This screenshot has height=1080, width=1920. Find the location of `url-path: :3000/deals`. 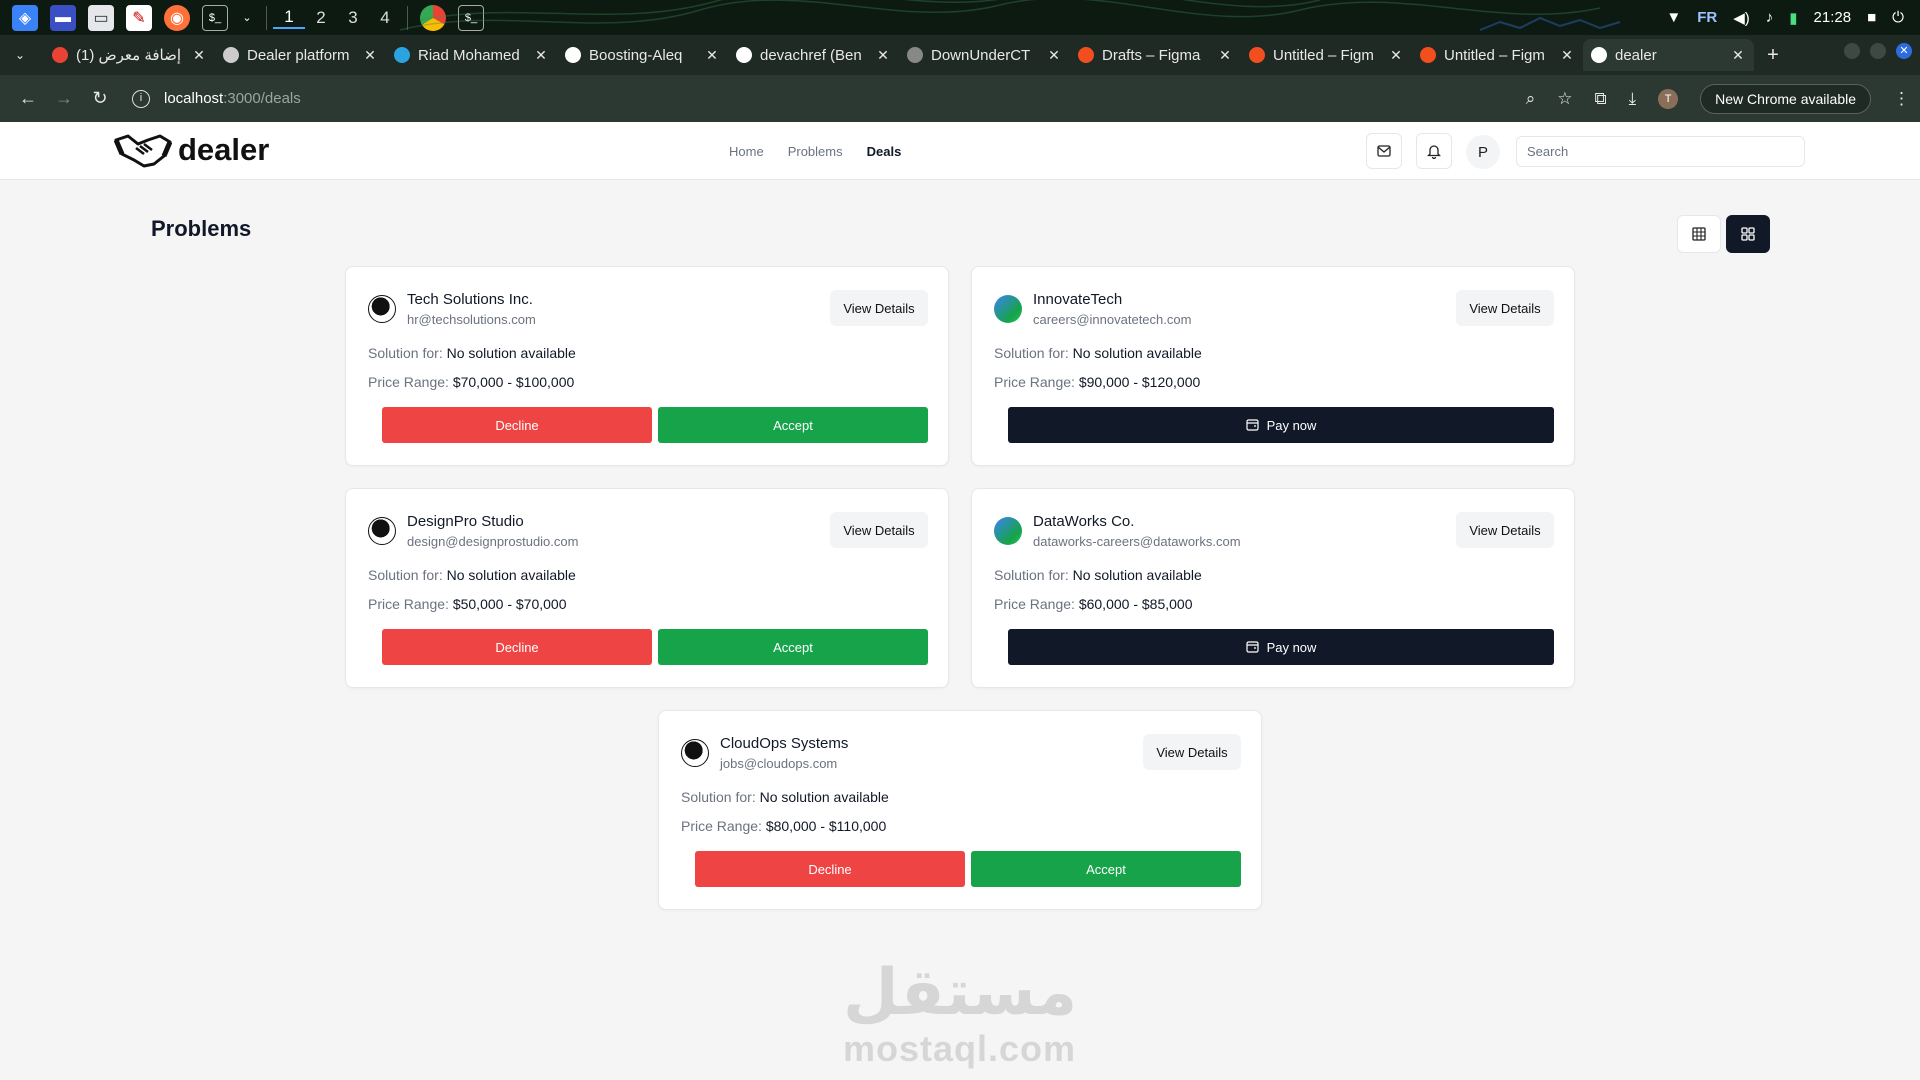

url-path: :3000/deals is located at coordinates (262, 98).